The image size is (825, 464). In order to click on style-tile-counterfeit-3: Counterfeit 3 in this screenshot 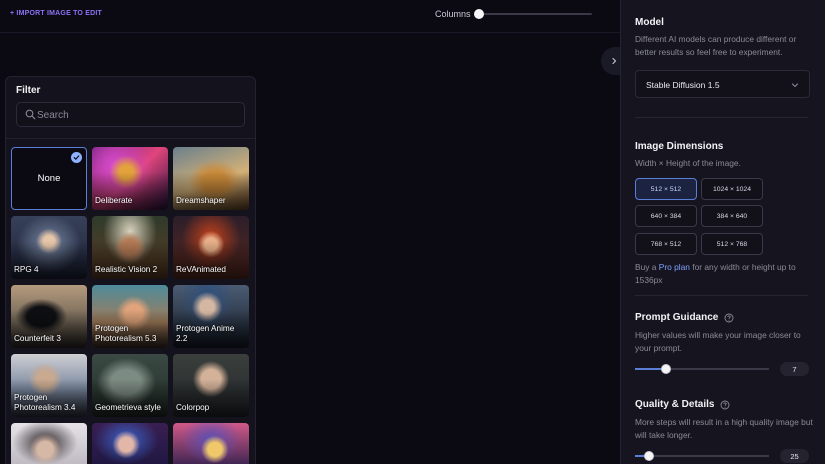, I will do `click(49, 316)`.